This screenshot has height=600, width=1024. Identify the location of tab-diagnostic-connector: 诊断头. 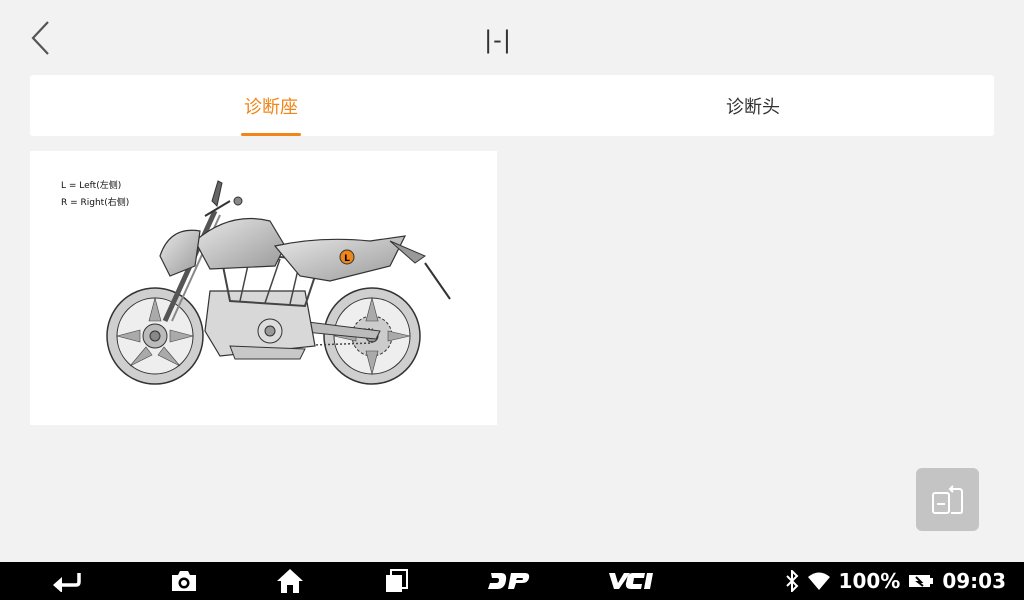
(753, 105).